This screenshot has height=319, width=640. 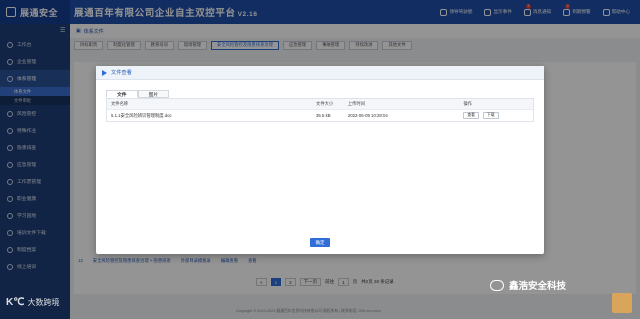 What do you see at coordinates (356, 103) in the screenshot?
I see `column-header: 上传时间` at bounding box center [356, 103].